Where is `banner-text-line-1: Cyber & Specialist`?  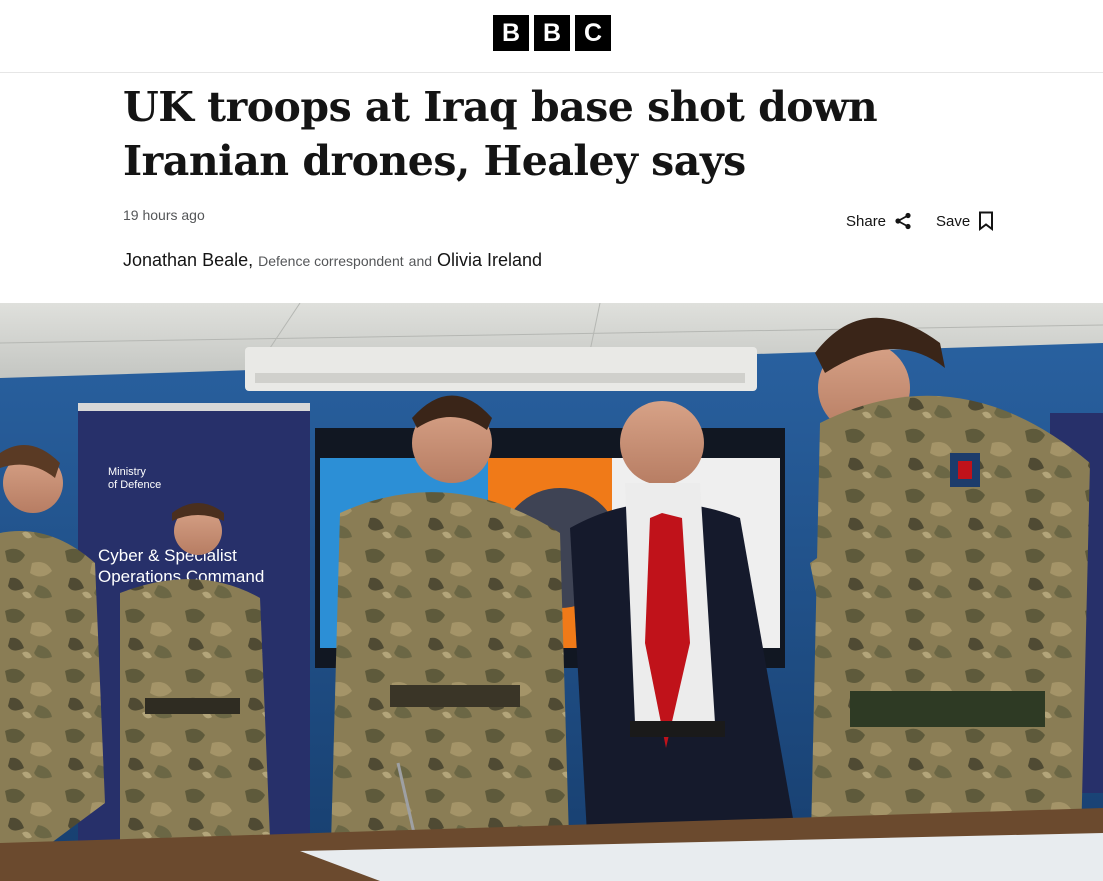
banner-text-line-1: Cyber & Specialist is located at coordinates (167, 555).